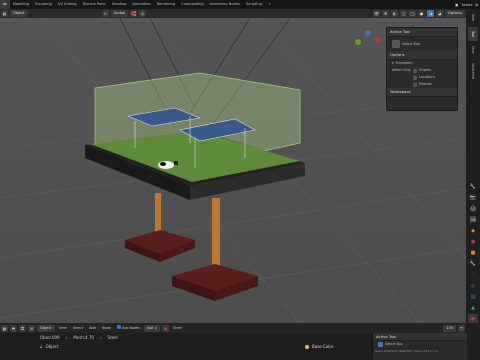 This screenshot has height=360, width=480. What do you see at coordinates (455, 13) in the screenshot?
I see `options-dropdown: Options` at bounding box center [455, 13].